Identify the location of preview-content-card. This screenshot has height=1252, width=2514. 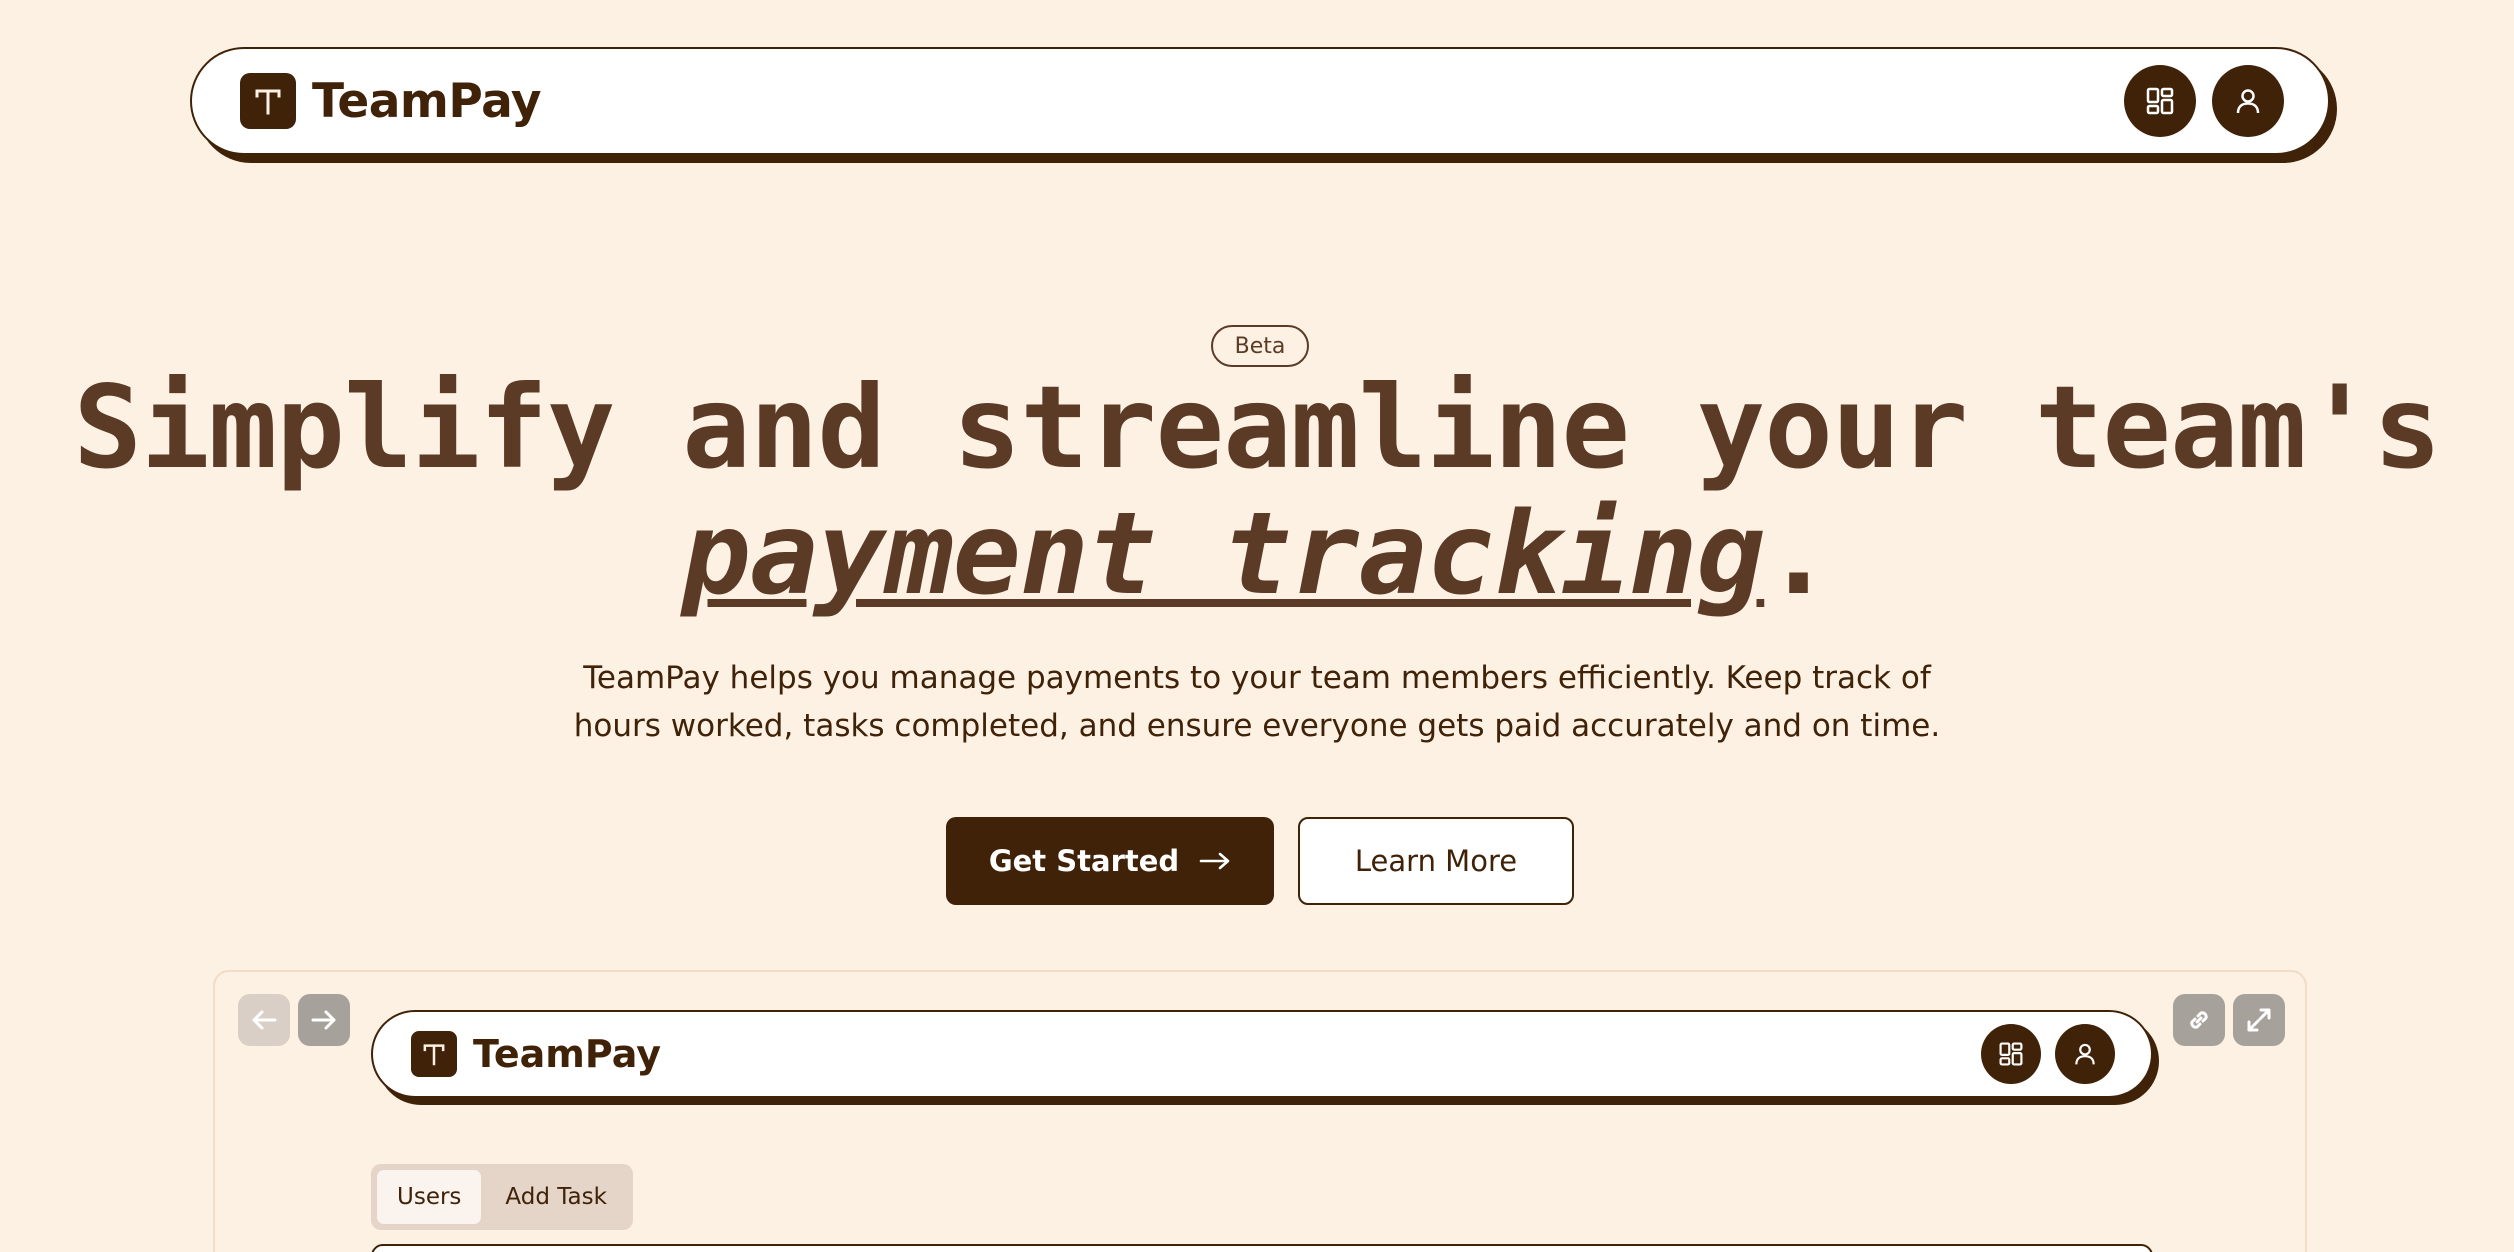
(1262, 1248).